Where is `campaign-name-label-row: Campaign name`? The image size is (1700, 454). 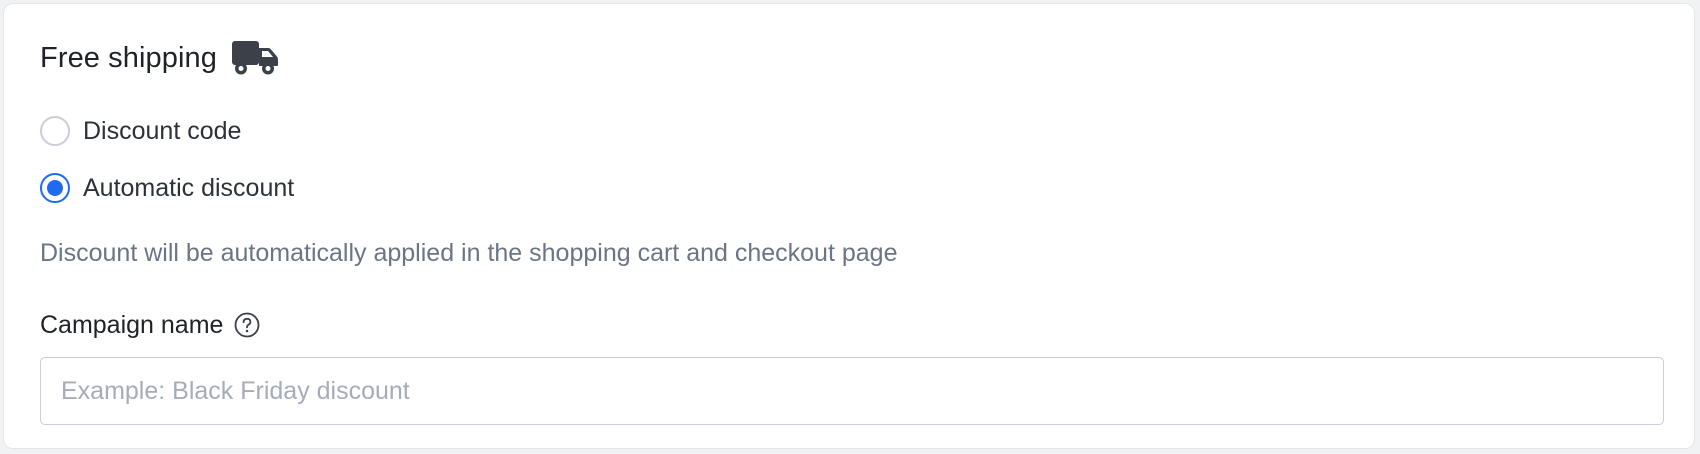 campaign-name-label-row: Campaign name is located at coordinates (150, 325).